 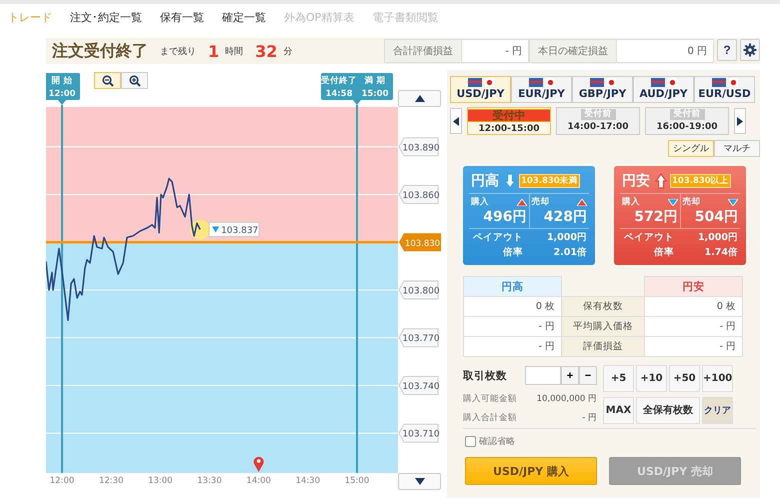 I want to click on minutes-unit: 分, so click(x=287, y=52).